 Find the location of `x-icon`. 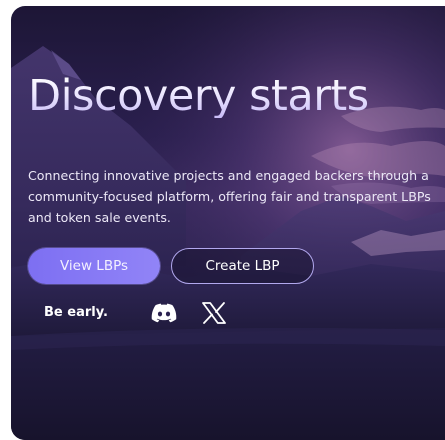

x-icon is located at coordinates (214, 313).